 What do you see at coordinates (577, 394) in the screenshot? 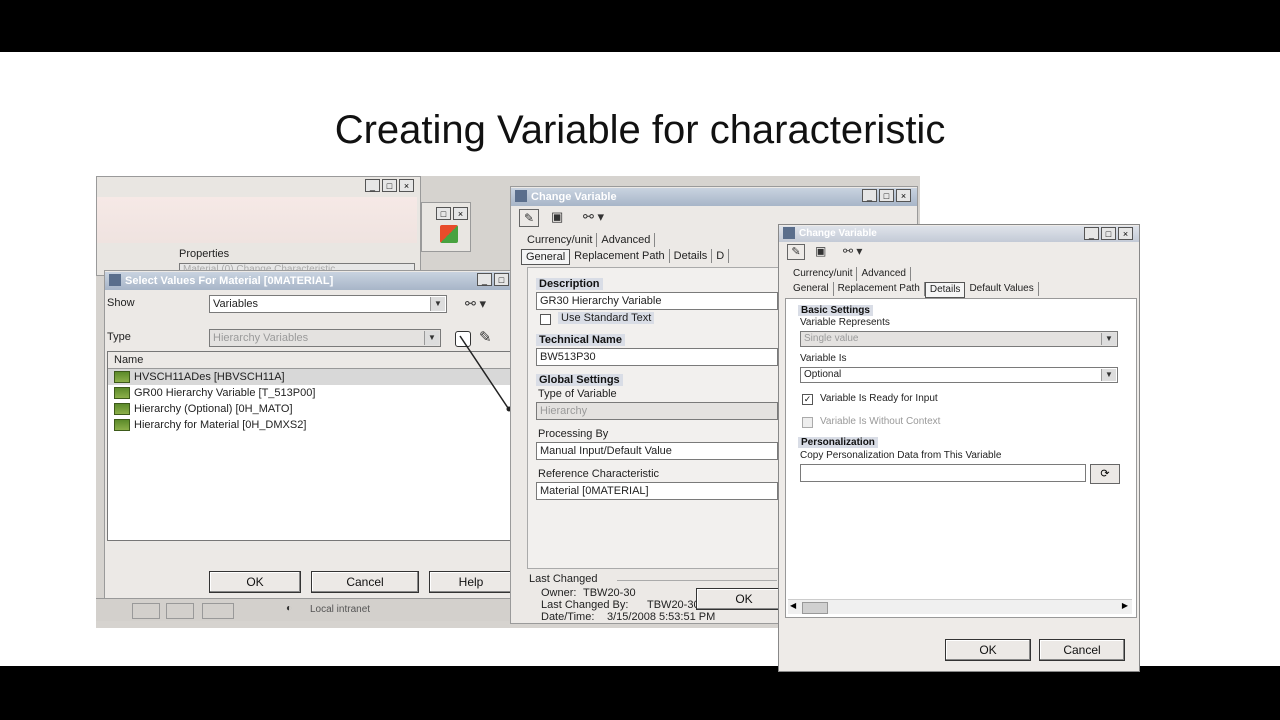
I see `type-of-variable-label: Type of Variable` at bounding box center [577, 394].